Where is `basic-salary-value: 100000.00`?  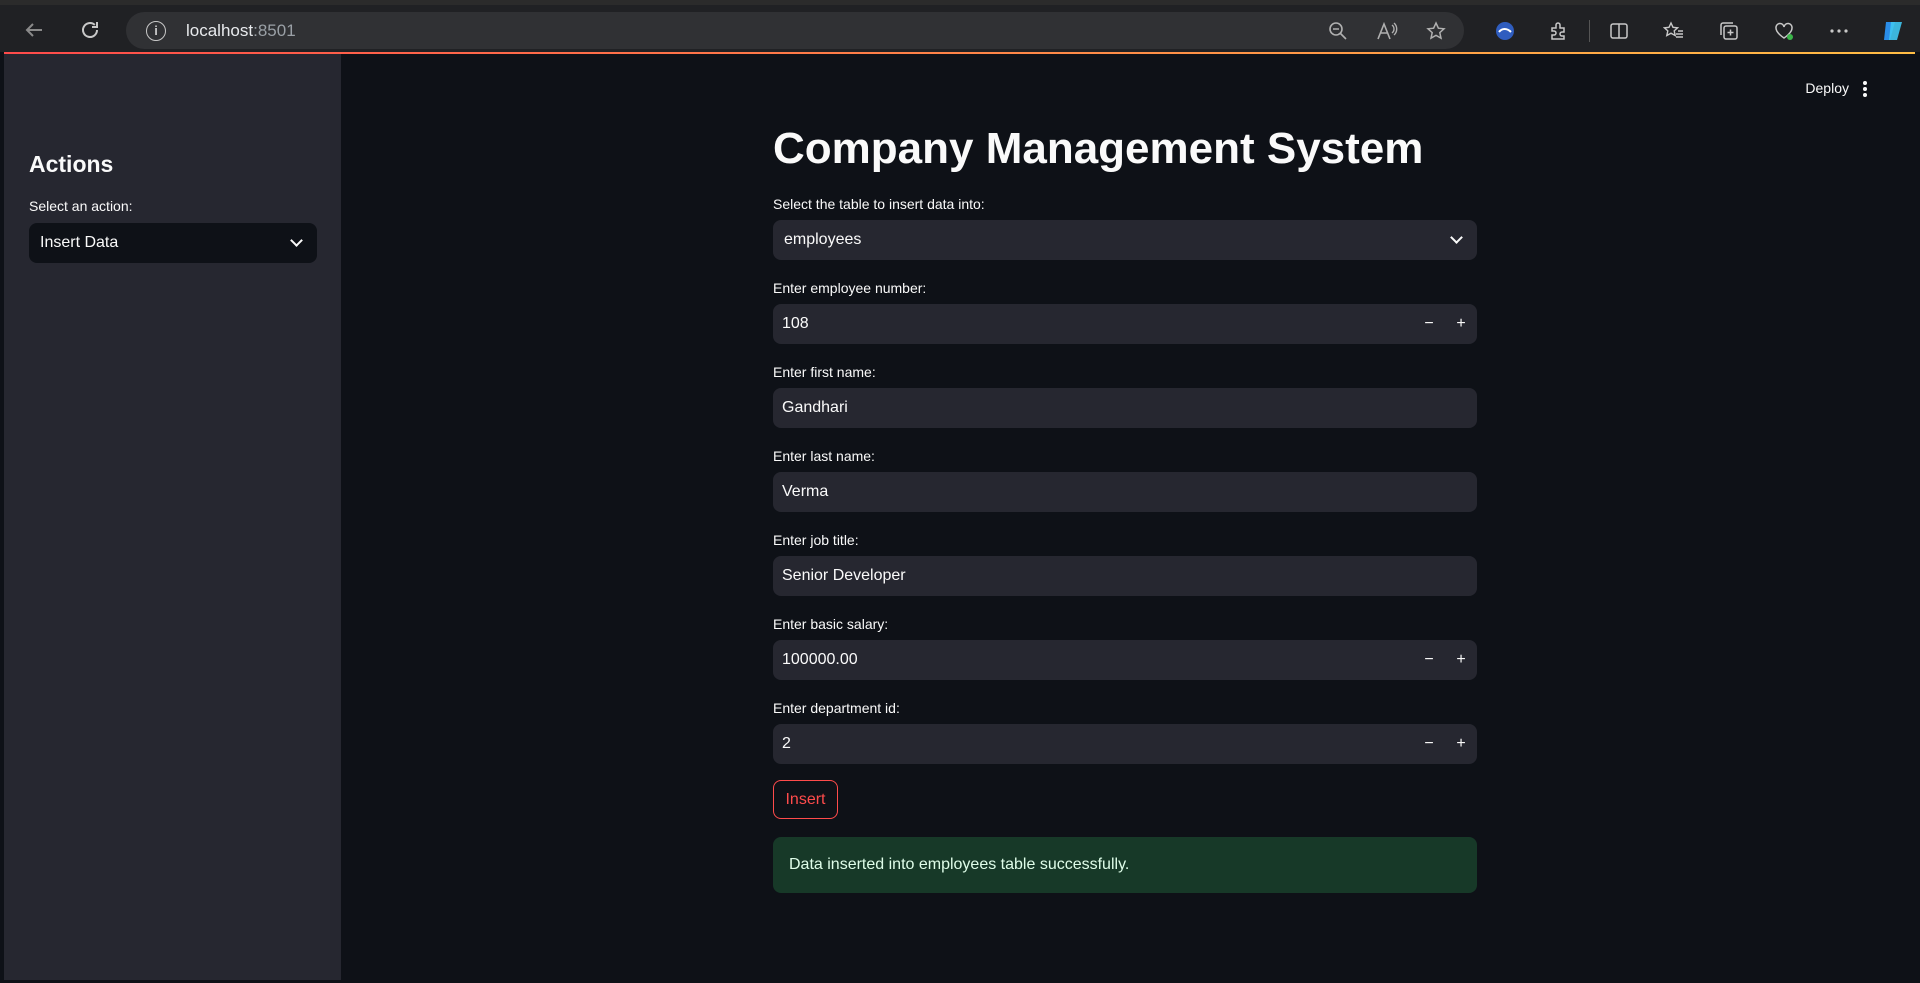
basic-salary-value: 100000.00 is located at coordinates (820, 659).